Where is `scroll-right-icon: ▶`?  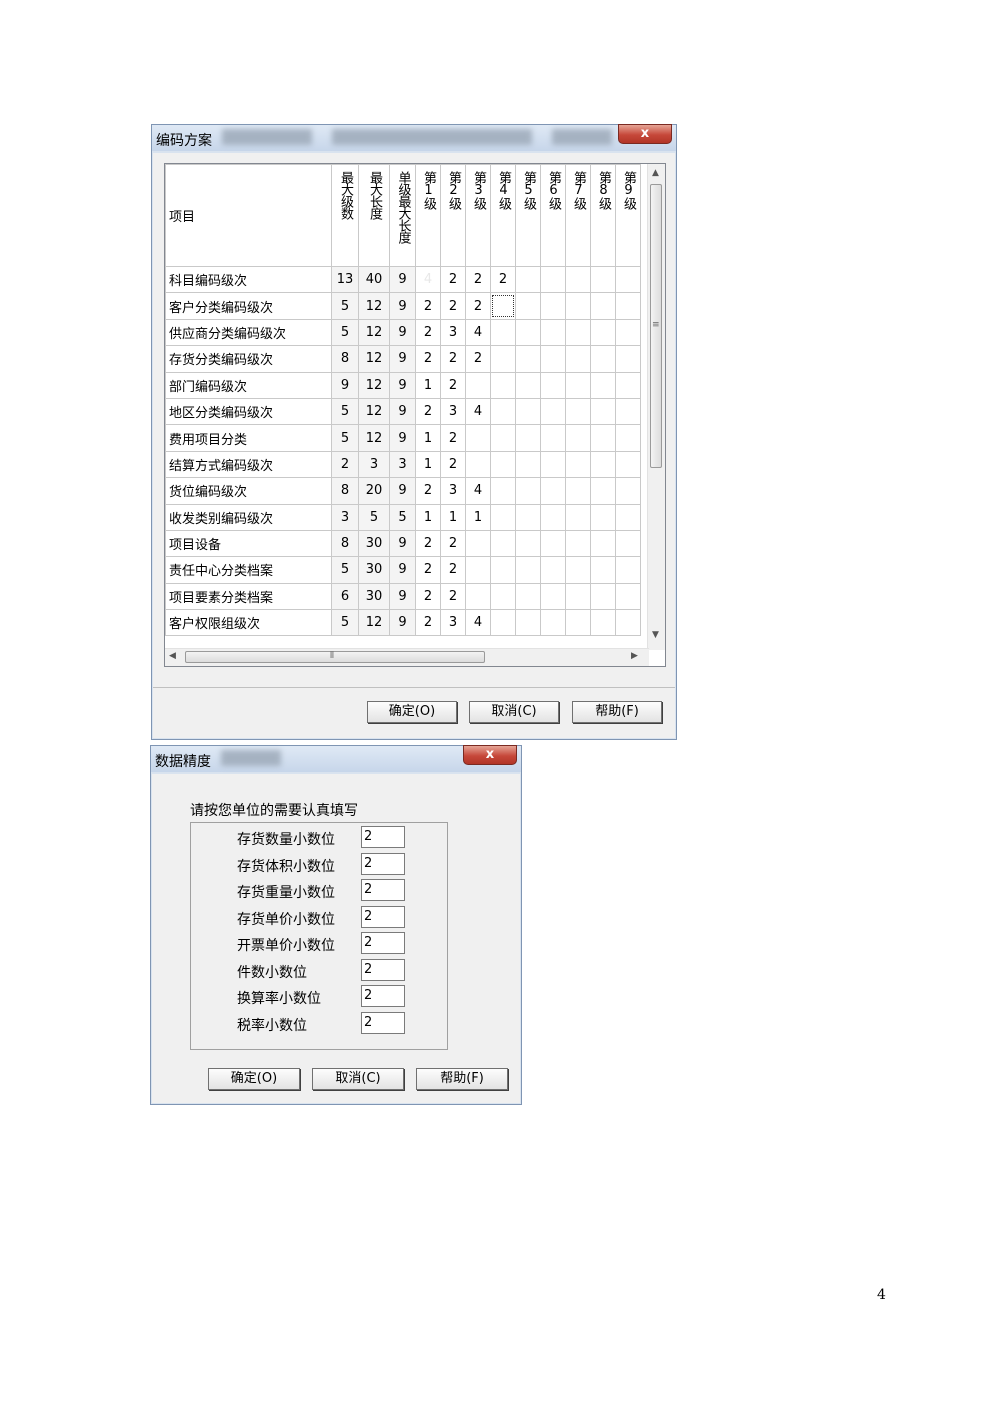
scroll-right-icon: ▶ is located at coordinates (634, 656).